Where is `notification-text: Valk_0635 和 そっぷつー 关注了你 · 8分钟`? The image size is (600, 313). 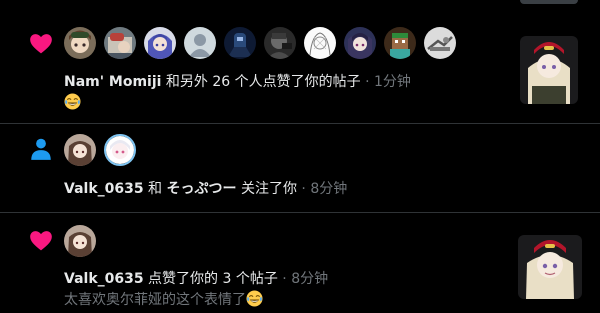 notification-text: Valk_0635 和 そっぷつー 关注了你 · 8分钟 is located at coordinates (205, 189).